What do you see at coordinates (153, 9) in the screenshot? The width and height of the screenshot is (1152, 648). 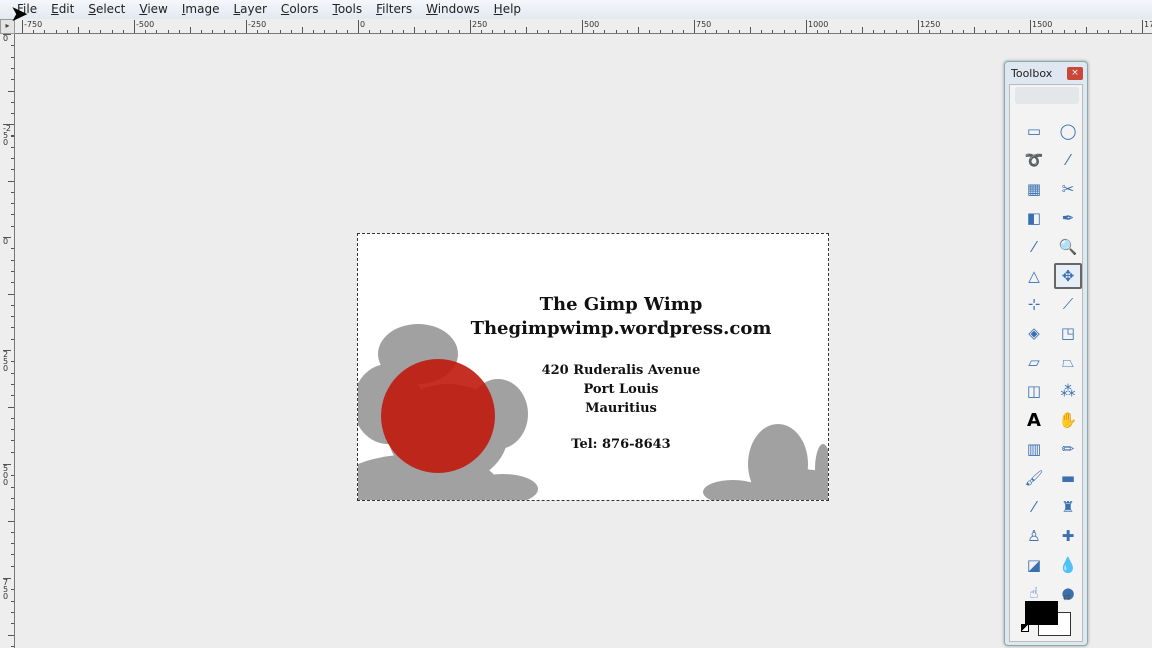 I see `menu-view: View` at bounding box center [153, 9].